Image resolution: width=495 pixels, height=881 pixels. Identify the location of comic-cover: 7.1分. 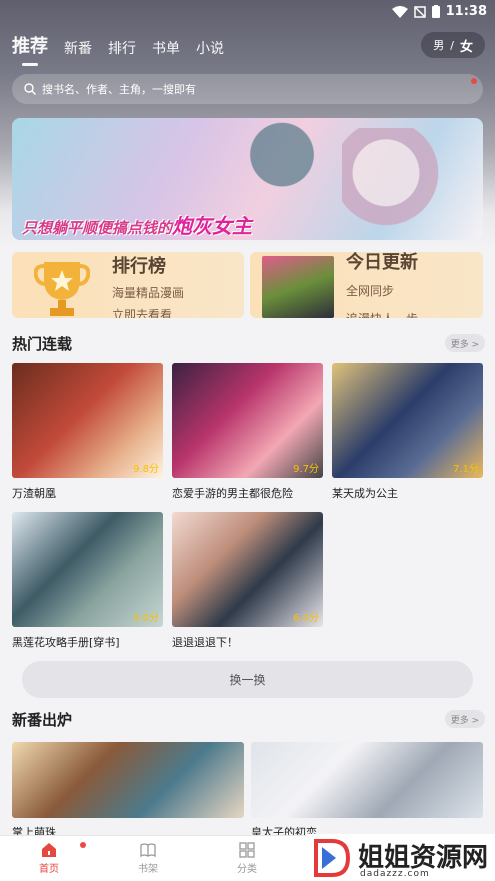
(407, 420).